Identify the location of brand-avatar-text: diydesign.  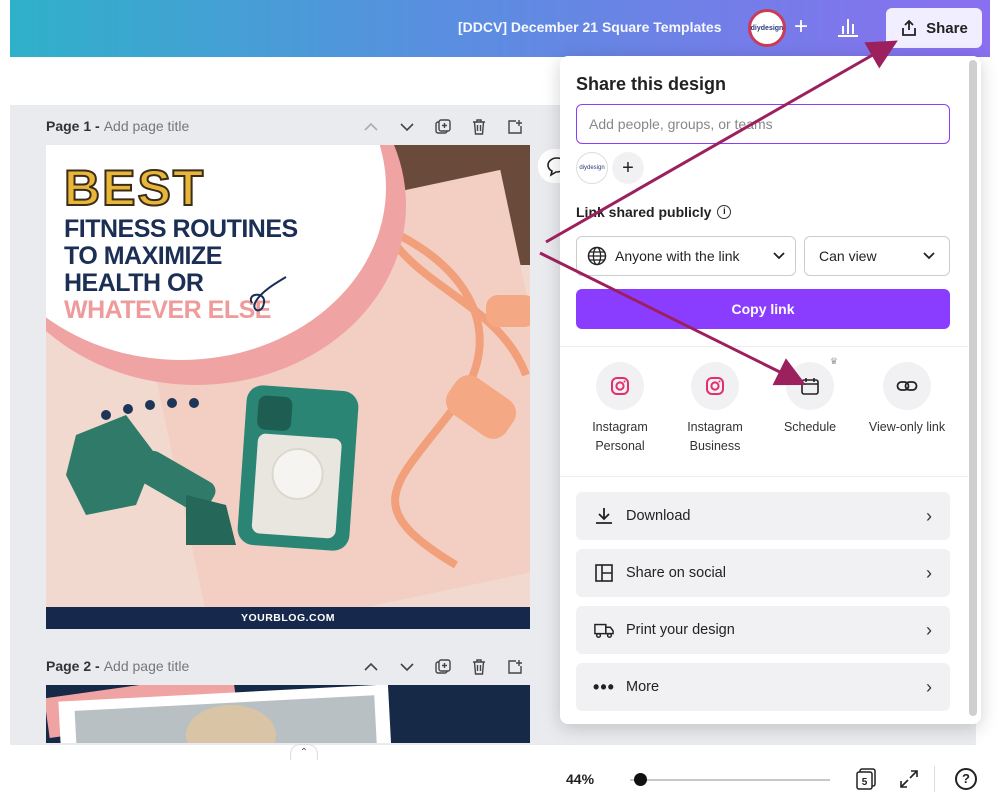
(767, 28).